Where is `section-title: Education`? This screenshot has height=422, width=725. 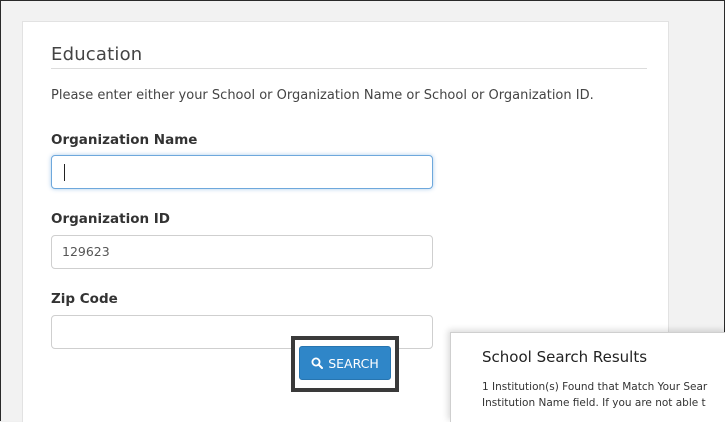 section-title: Education is located at coordinates (97, 54).